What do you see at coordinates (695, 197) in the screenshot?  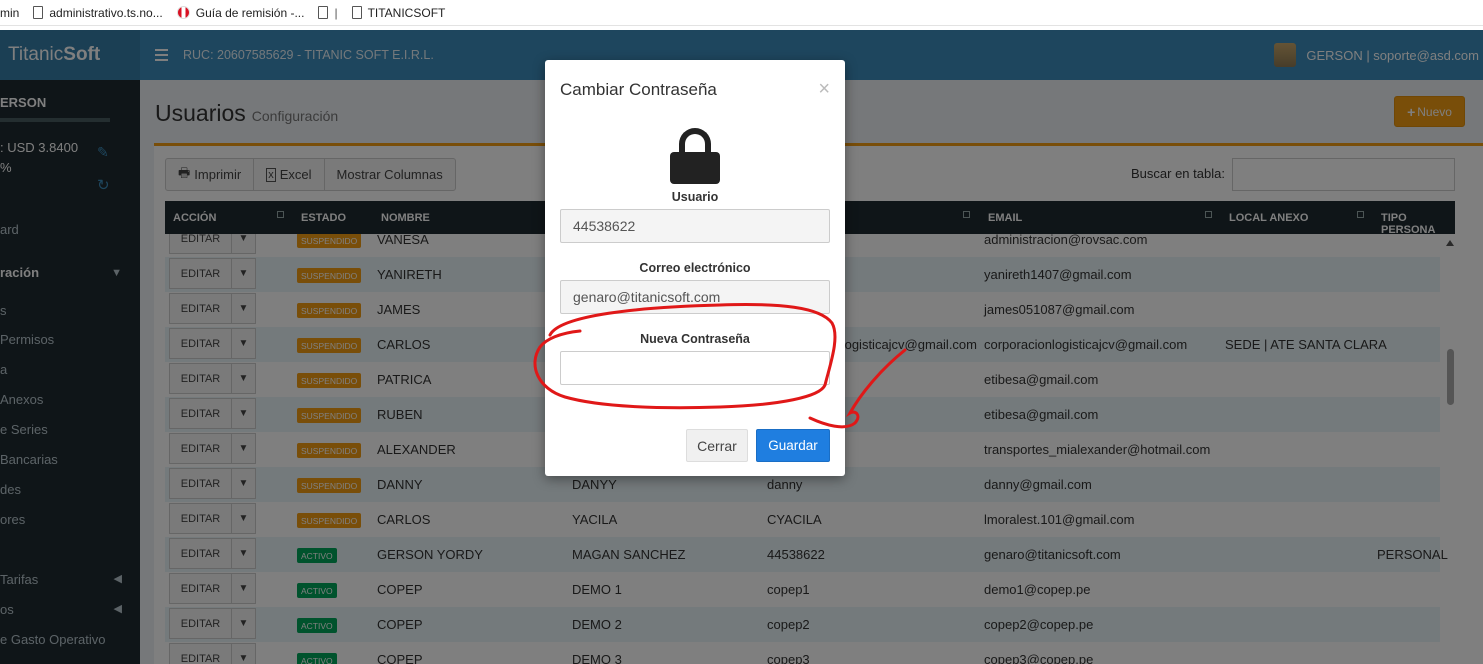 I see `usuario-label: Usuario` at bounding box center [695, 197].